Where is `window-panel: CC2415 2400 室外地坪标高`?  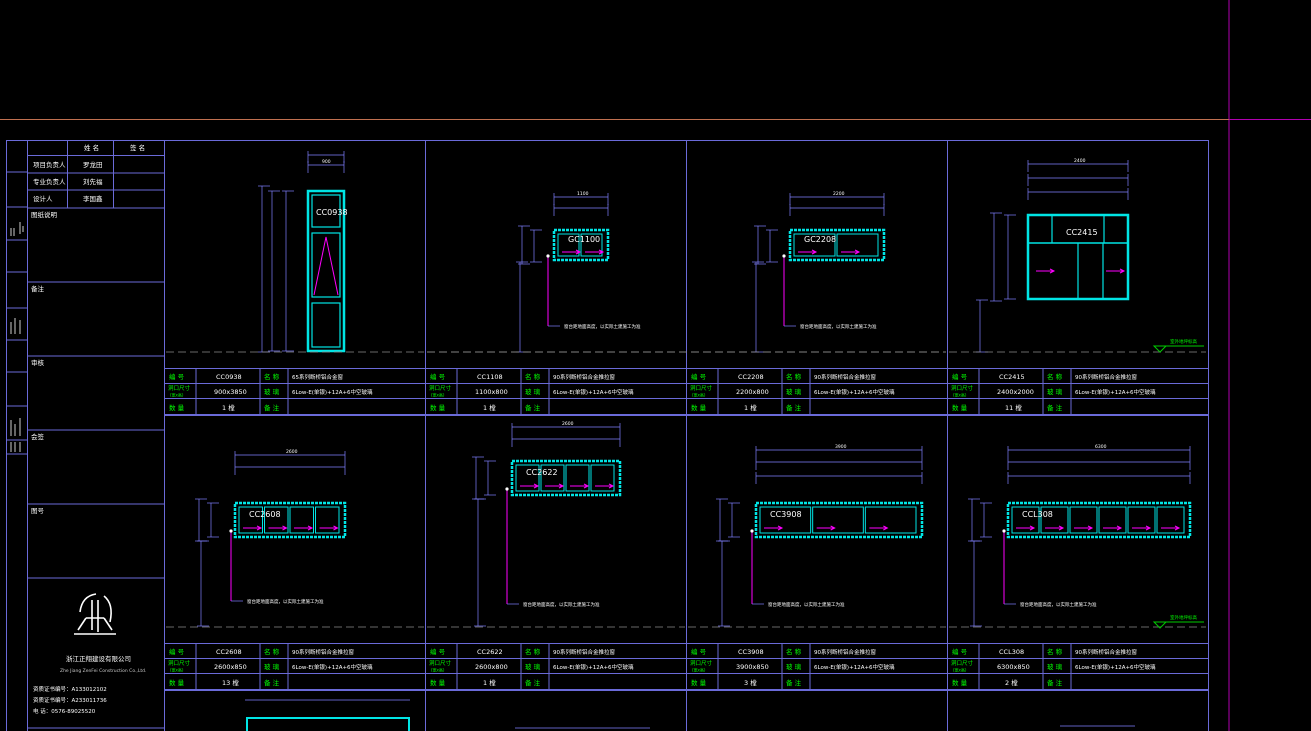 window-panel: CC2415 2400 室外地坪标高 is located at coordinates (1077, 255).